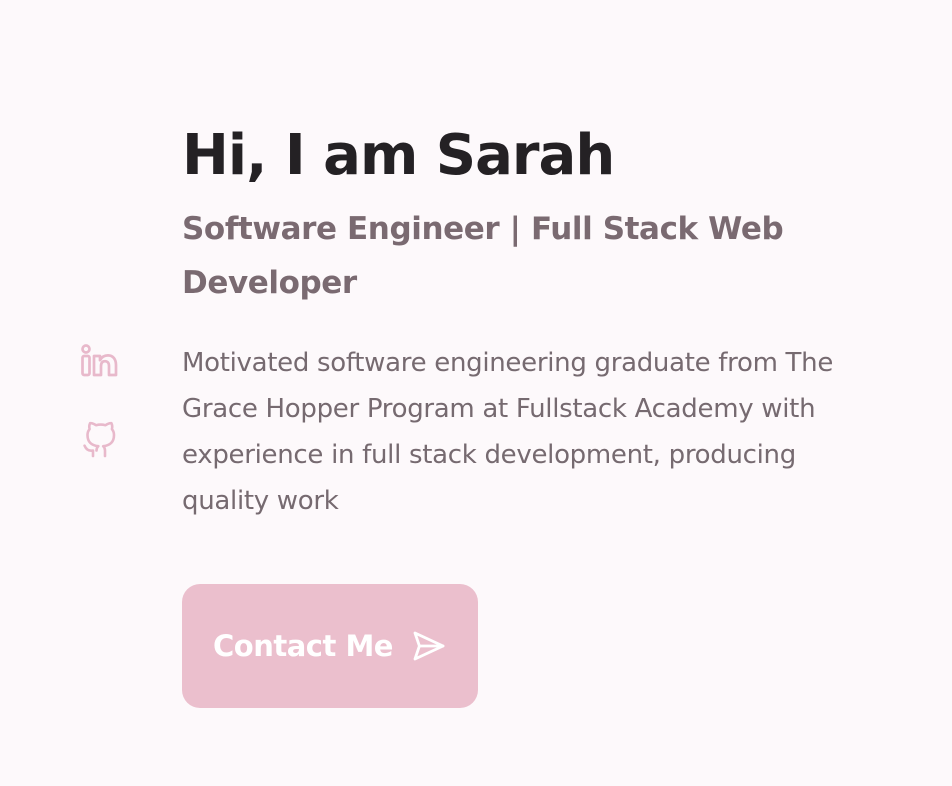  I want to click on contact-me-button: Contact Me, so click(330, 646).